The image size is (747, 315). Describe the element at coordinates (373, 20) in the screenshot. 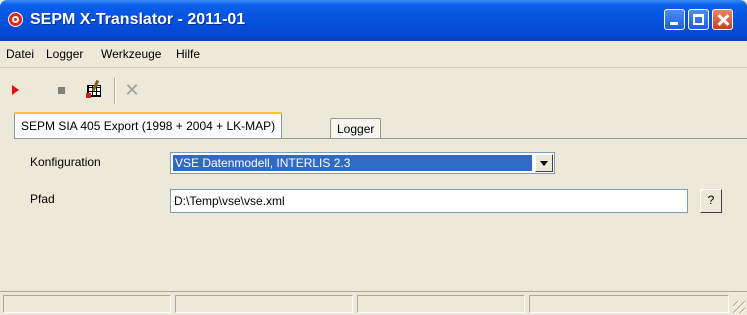

I see `title-bar: SEPM X-Translator - 2011-01` at that location.